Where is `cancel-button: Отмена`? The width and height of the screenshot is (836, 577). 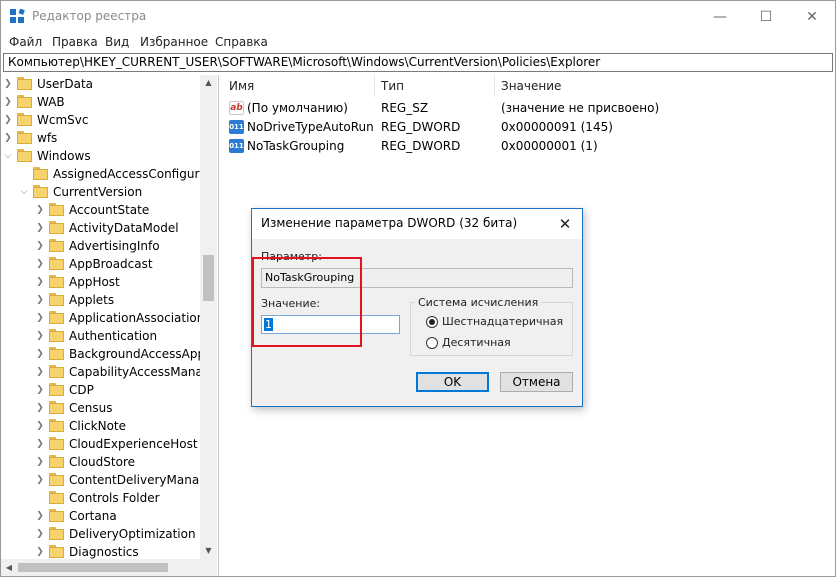 cancel-button: Отмена is located at coordinates (536, 382).